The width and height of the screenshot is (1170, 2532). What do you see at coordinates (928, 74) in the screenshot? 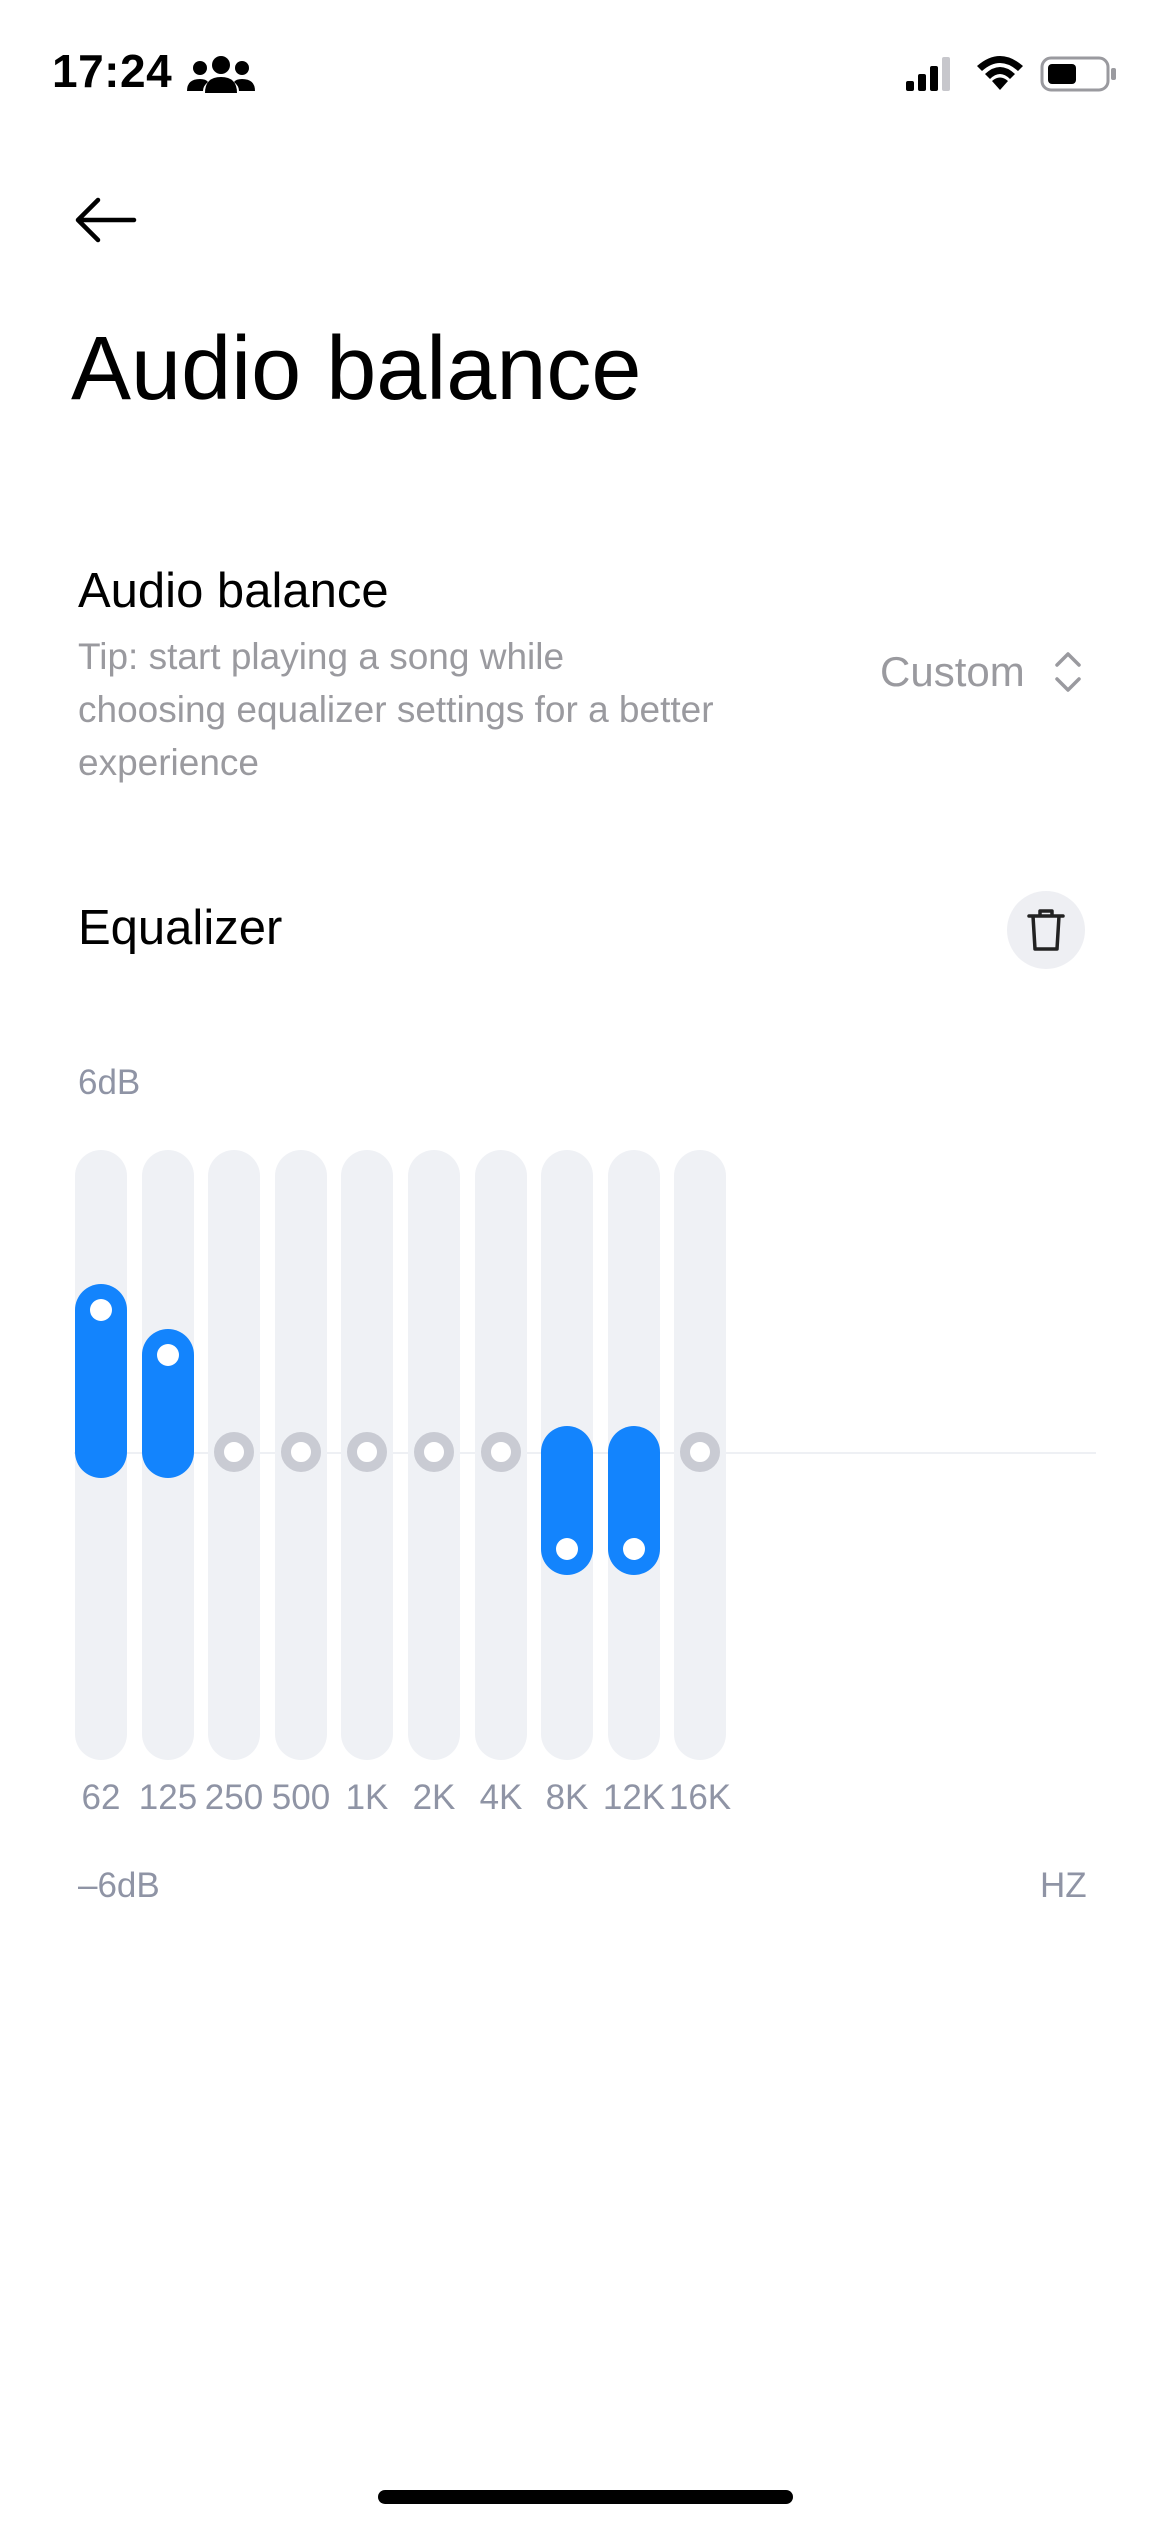
I see `signal-icon` at bounding box center [928, 74].